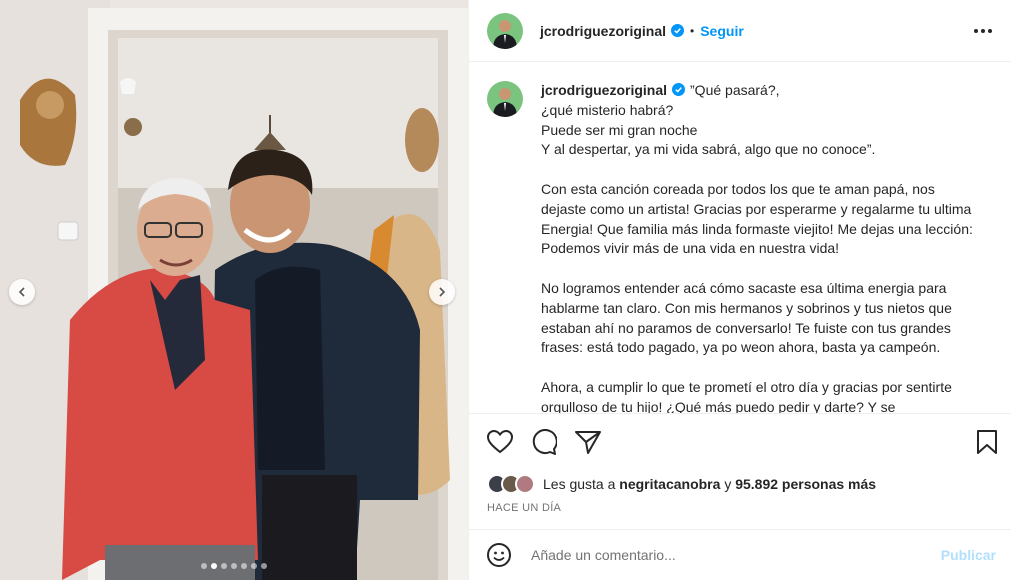  I want to click on caption-author-avatar, so click(505, 99).